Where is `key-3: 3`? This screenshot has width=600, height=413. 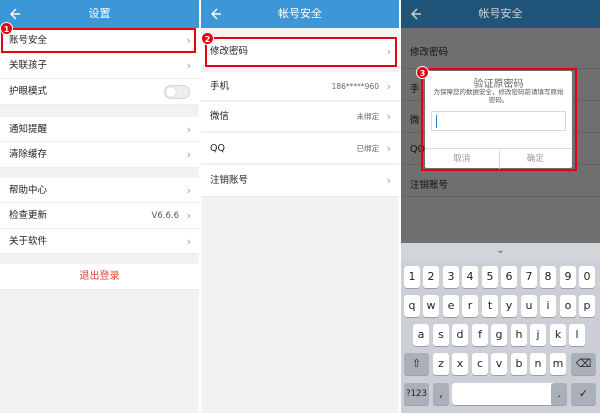 key-3: 3 is located at coordinates (451, 277).